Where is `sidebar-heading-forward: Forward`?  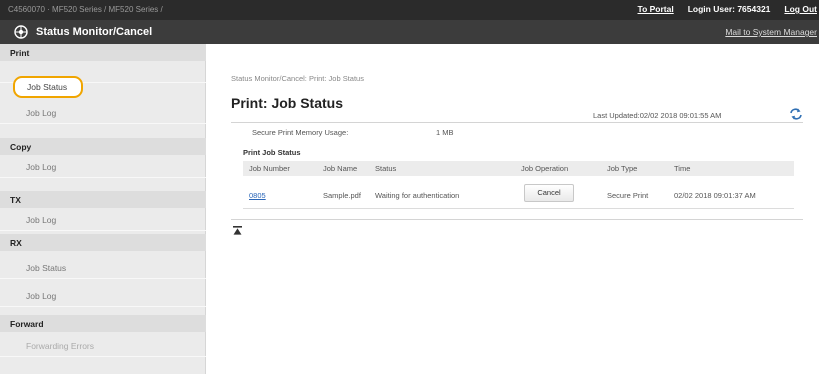 sidebar-heading-forward: Forward is located at coordinates (103, 323).